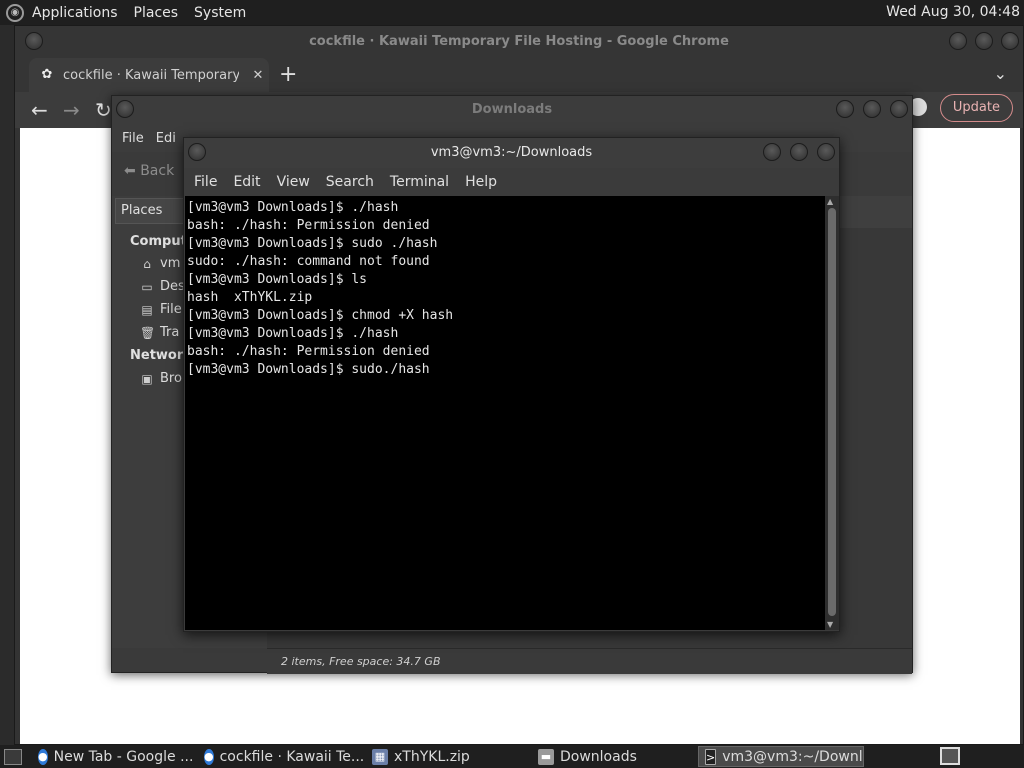 The height and width of the screenshot is (768, 1024). I want to click on taskbar-item-archive: ▦ xThYKL.zip, so click(449, 756).